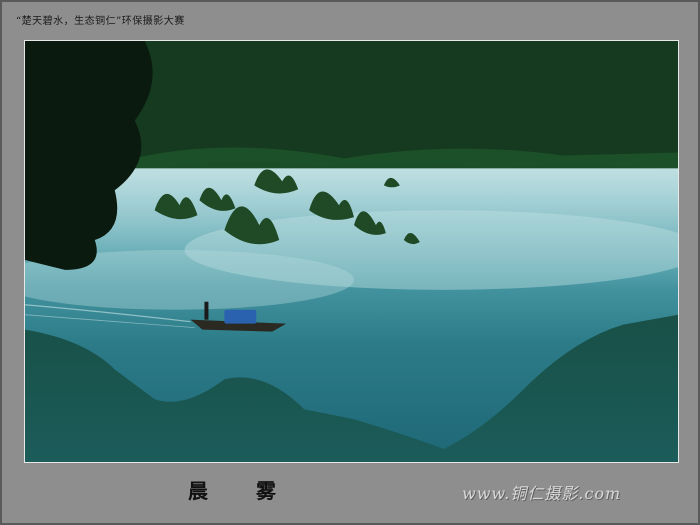 The width and height of the screenshot is (700, 525). I want to click on site-watermark: www.铜仁摄影.com, so click(542, 493).